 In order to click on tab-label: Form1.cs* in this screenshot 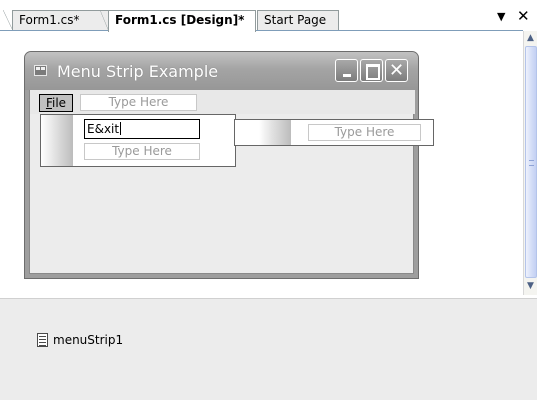, I will do `click(49, 20)`.